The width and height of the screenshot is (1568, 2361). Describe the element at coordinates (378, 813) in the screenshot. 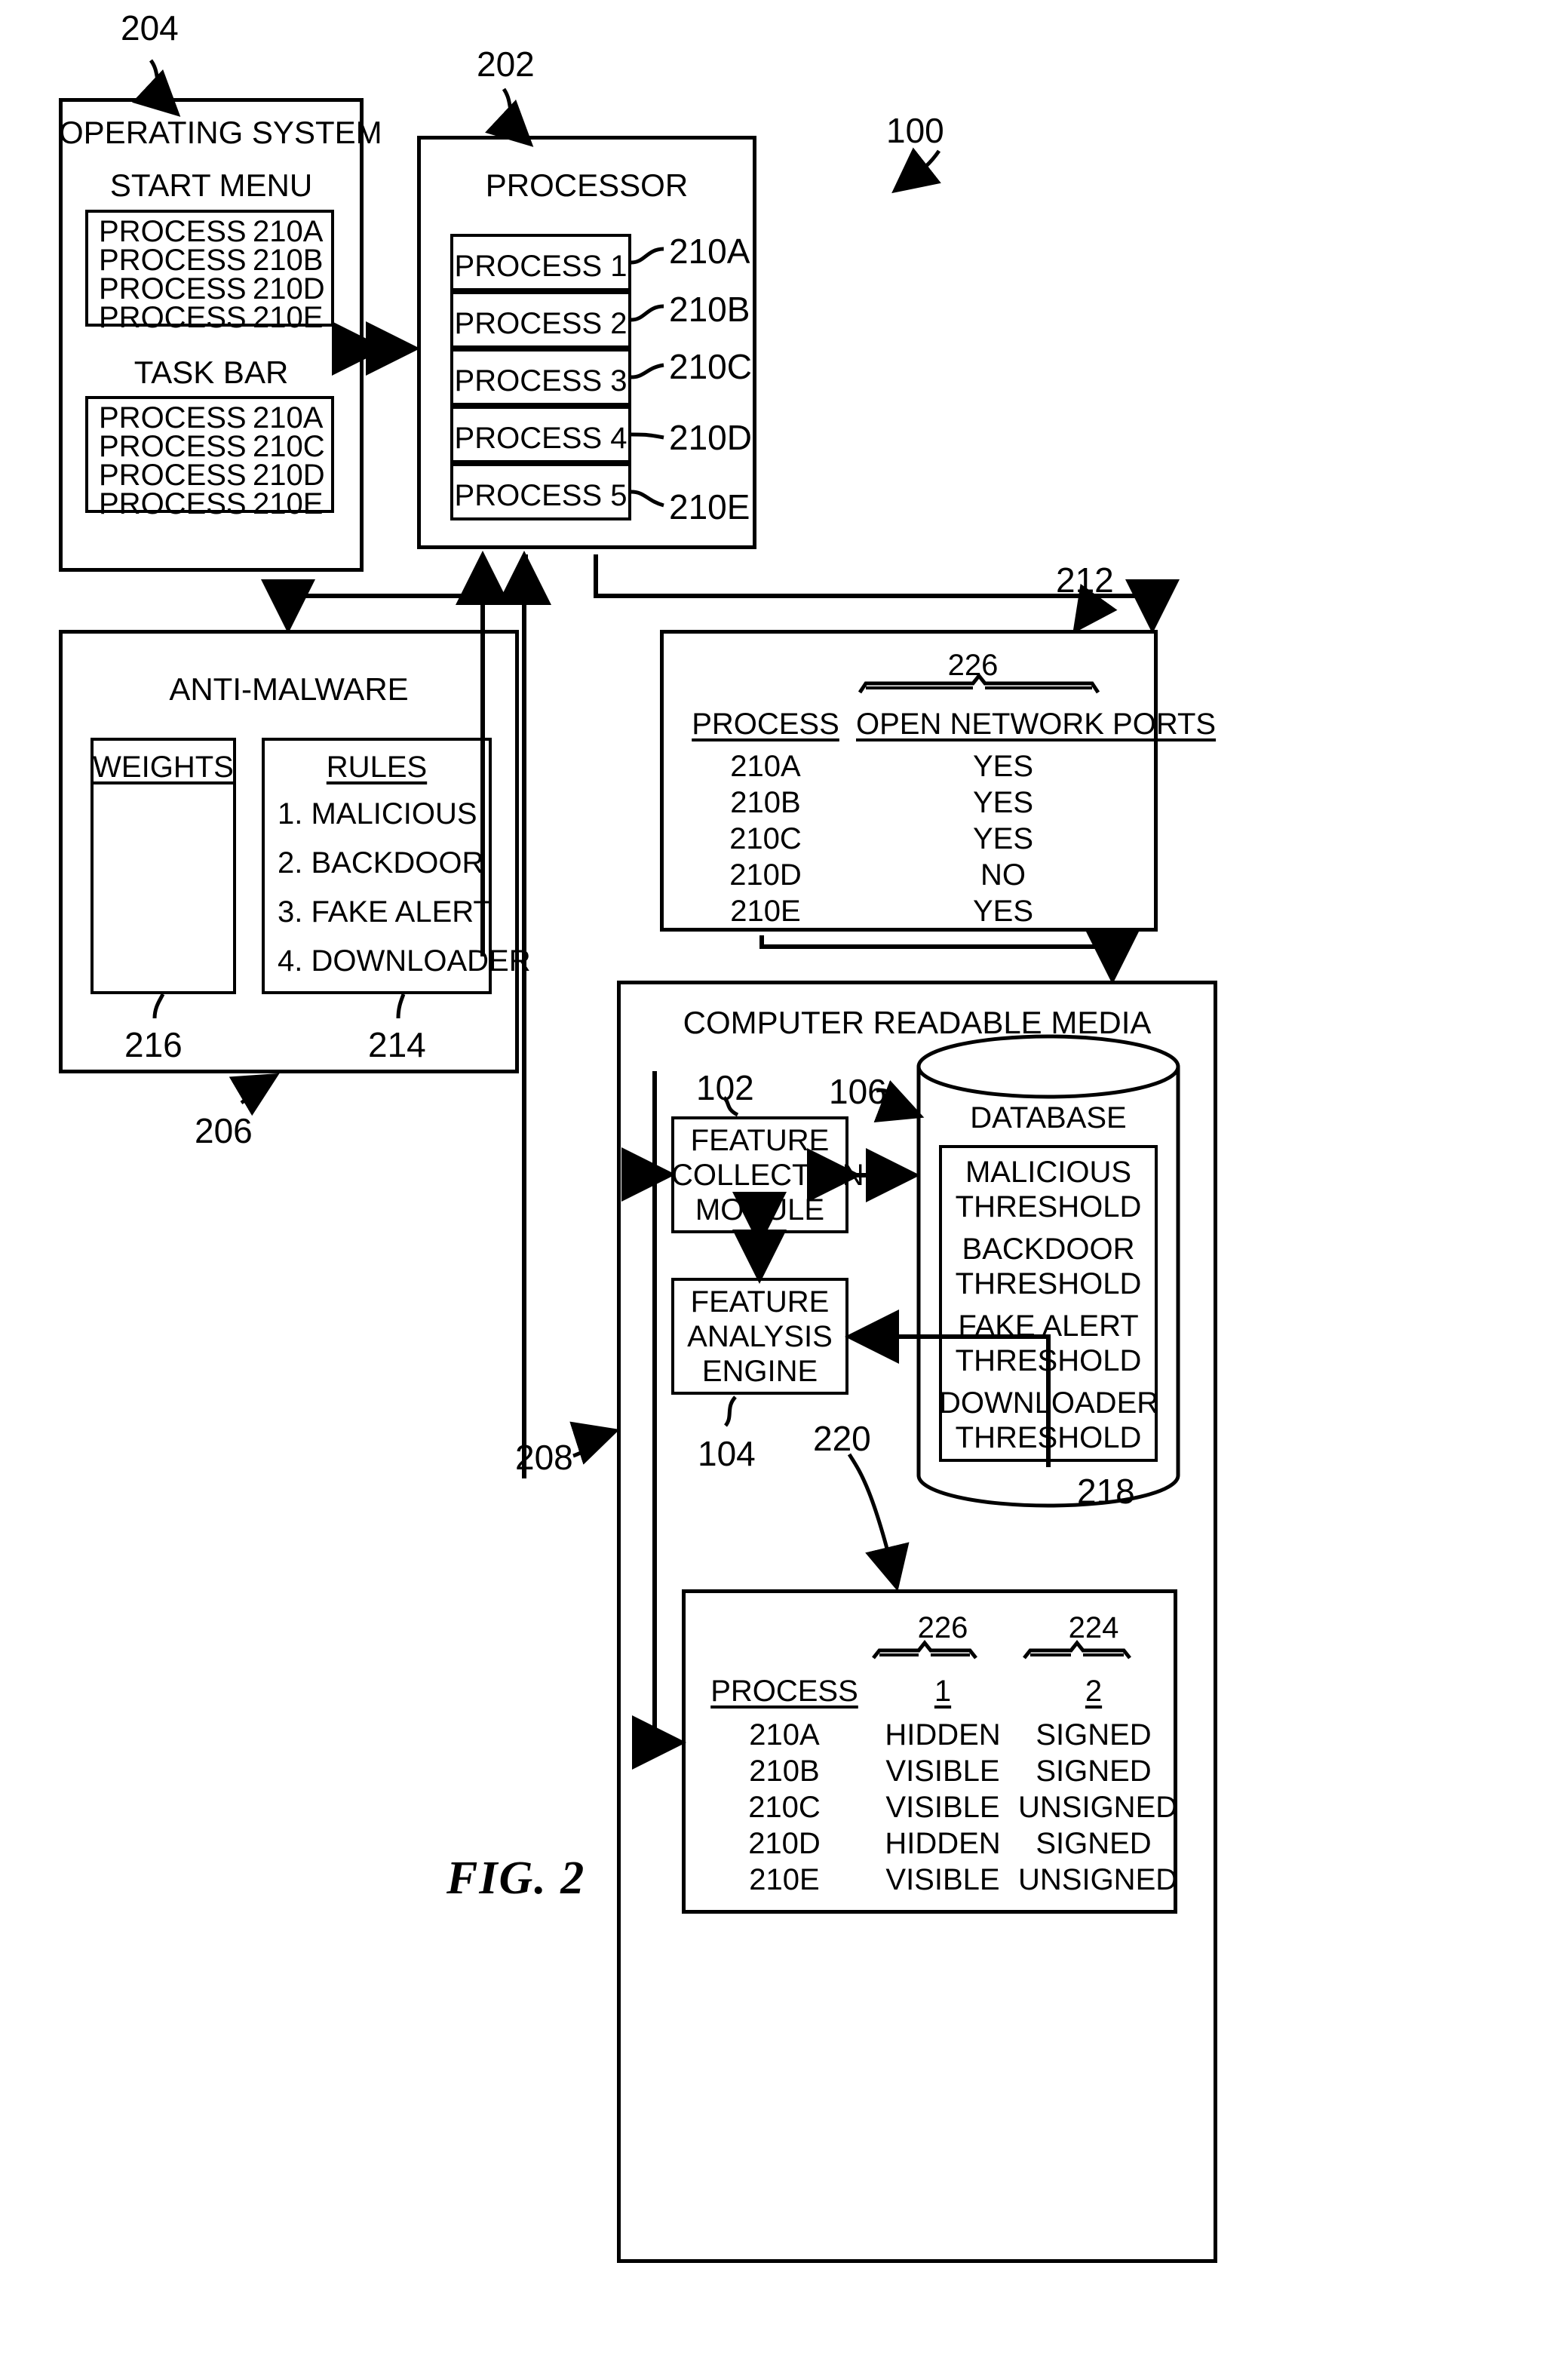

I see `rule-item: 1. MALICIOUS` at that location.